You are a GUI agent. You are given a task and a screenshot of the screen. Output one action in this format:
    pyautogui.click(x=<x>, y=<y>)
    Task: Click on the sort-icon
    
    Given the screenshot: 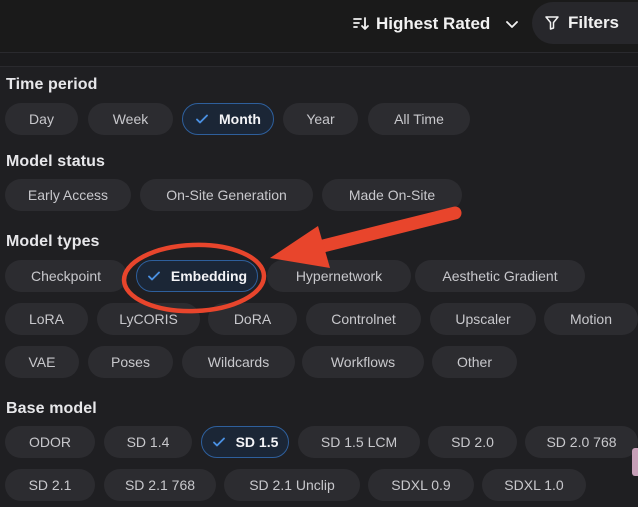 What is the action you would take?
    pyautogui.click(x=361, y=23)
    